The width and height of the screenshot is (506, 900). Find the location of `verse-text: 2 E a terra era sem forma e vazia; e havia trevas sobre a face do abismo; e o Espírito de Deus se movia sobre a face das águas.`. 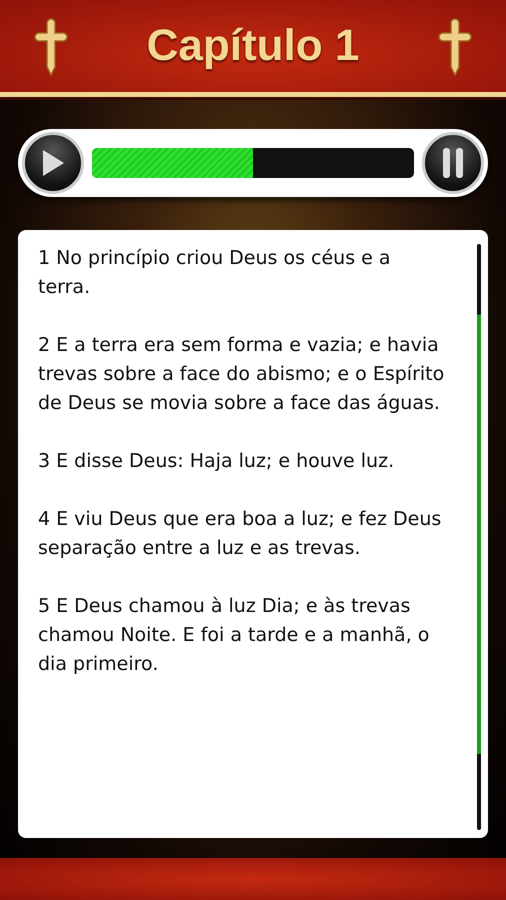

verse-text: 2 E a terra era sem forma e vazia; e havia trevas sobre a face do abismo; e o Espírito de Deus se movia sobre a face das águas. is located at coordinates (242, 374).